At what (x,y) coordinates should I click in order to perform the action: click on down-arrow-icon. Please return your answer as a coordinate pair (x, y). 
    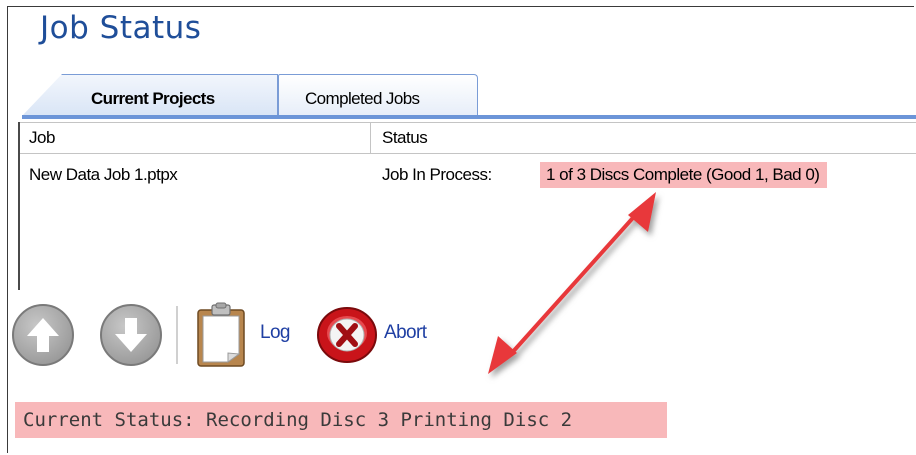
    Looking at the image, I should click on (131, 335).